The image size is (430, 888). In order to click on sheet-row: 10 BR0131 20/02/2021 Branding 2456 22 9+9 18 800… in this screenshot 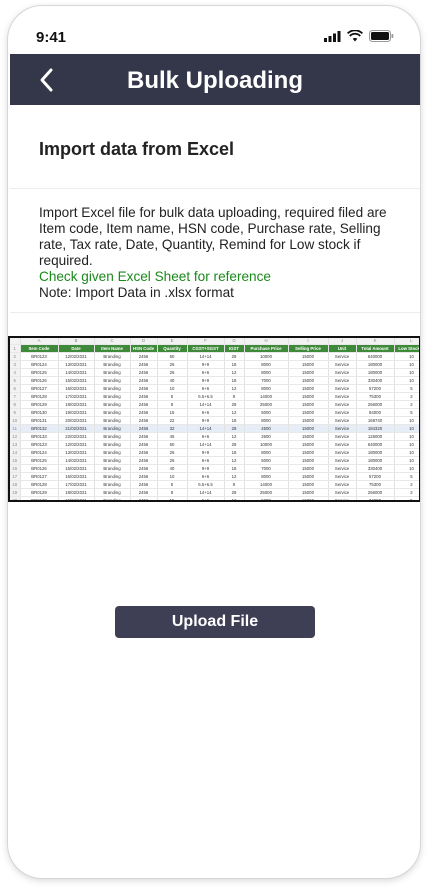, I will do `click(214, 420)`.